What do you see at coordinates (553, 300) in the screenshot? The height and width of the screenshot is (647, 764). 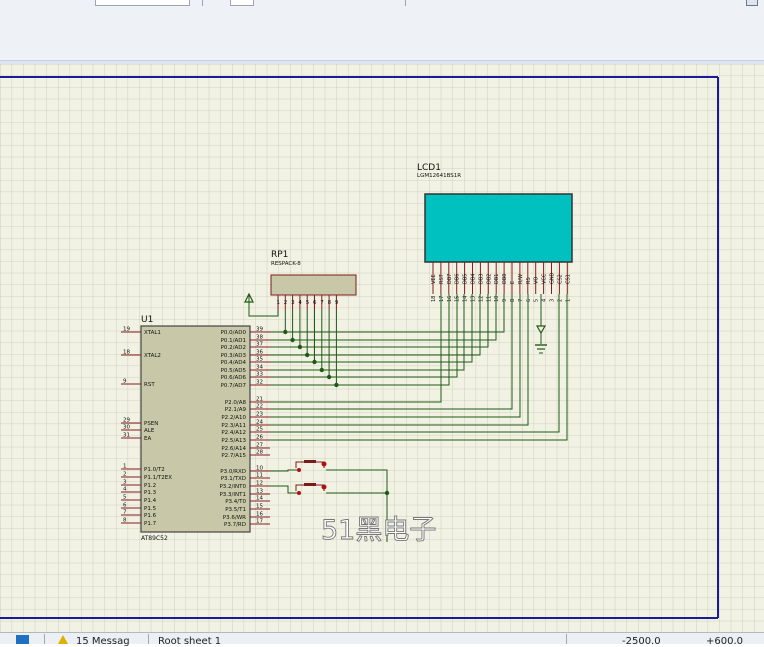 I see `lcd-pin-number: 3` at bounding box center [553, 300].